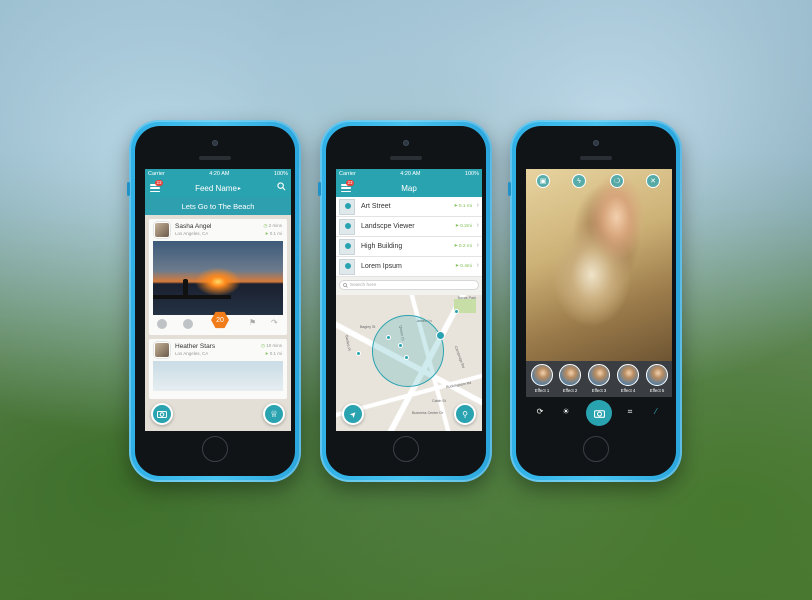 This screenshot has height=600, width=812. I want to click on flag-icon: ⚑, so click(252, 322).